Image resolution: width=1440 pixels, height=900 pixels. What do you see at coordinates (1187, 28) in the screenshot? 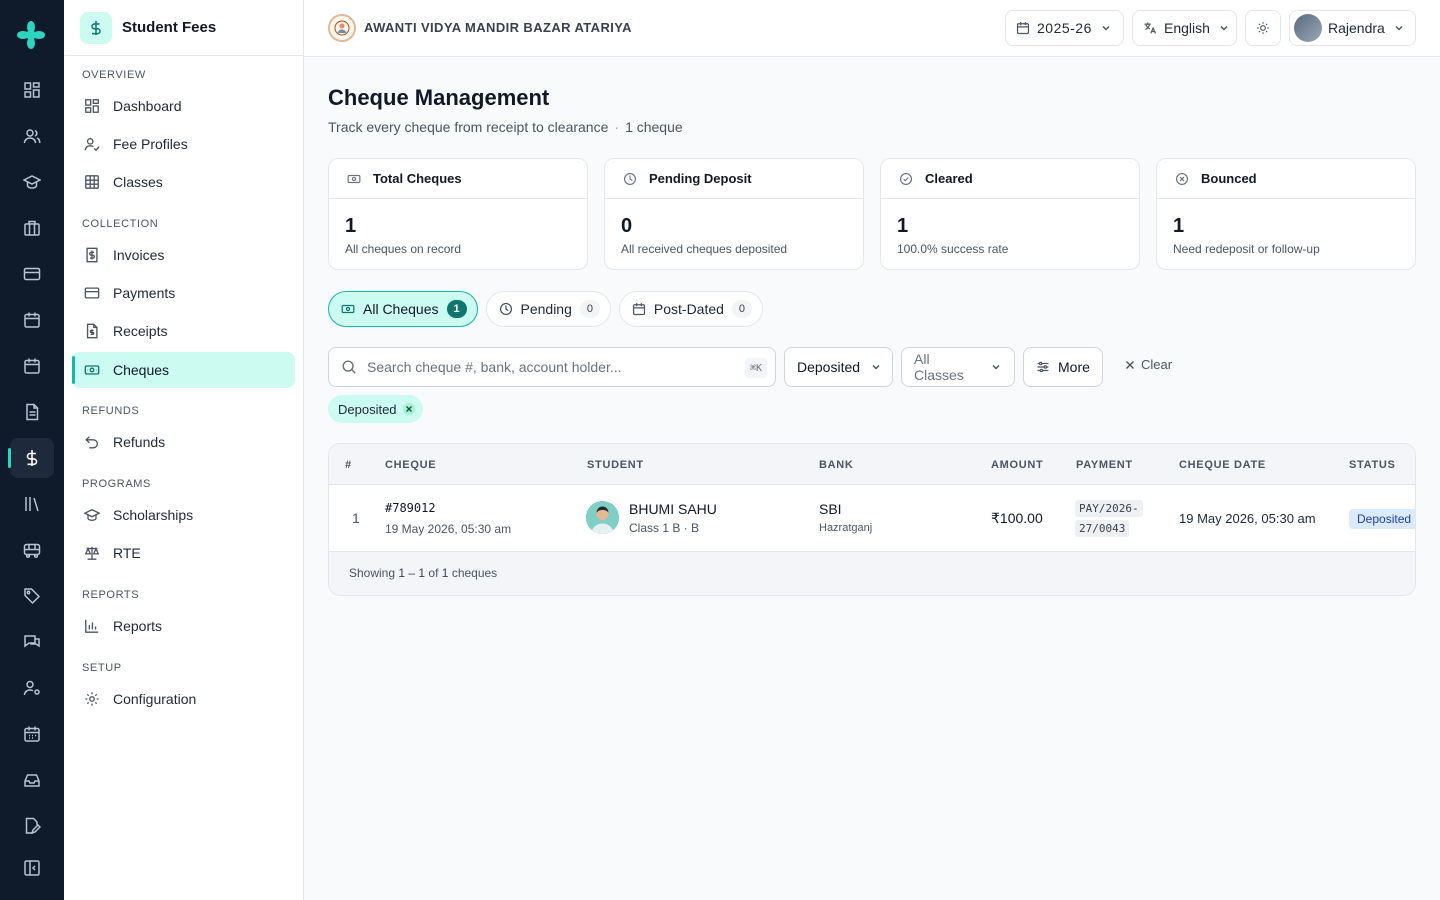
I see `language-value: English` at bounding box center [1187, 28].